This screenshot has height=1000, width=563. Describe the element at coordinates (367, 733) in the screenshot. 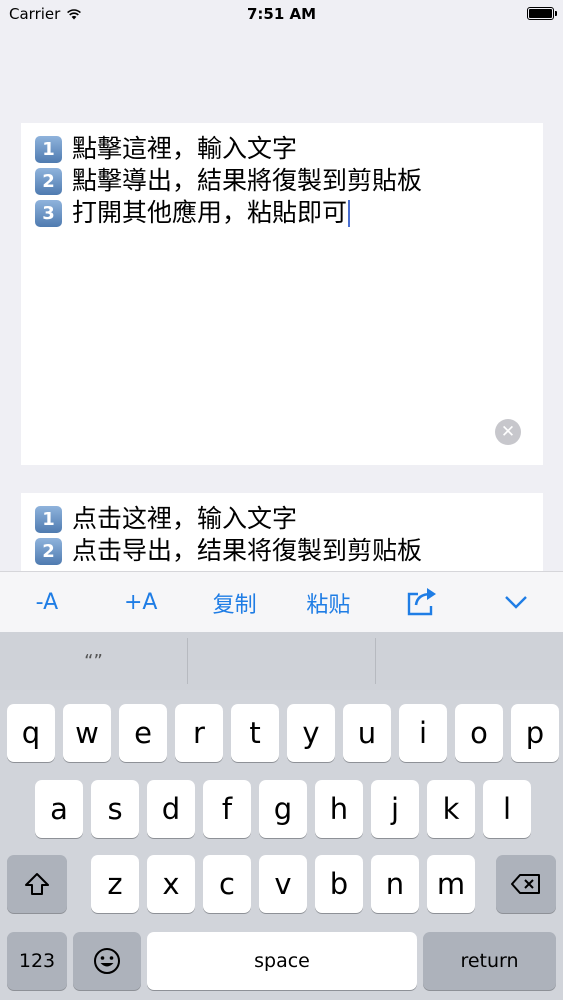

I see `key-u: u` at that location.